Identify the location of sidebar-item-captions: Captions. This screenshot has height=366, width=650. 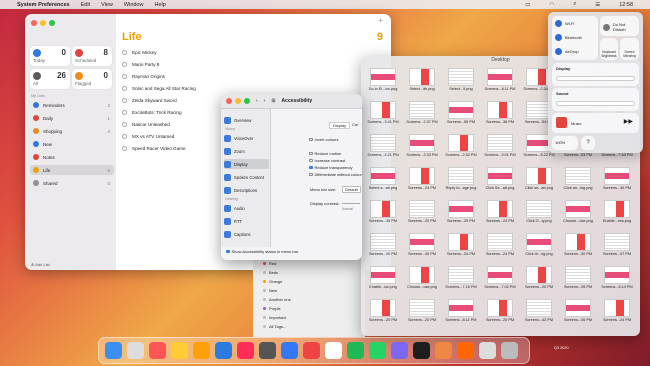
(246, 234).